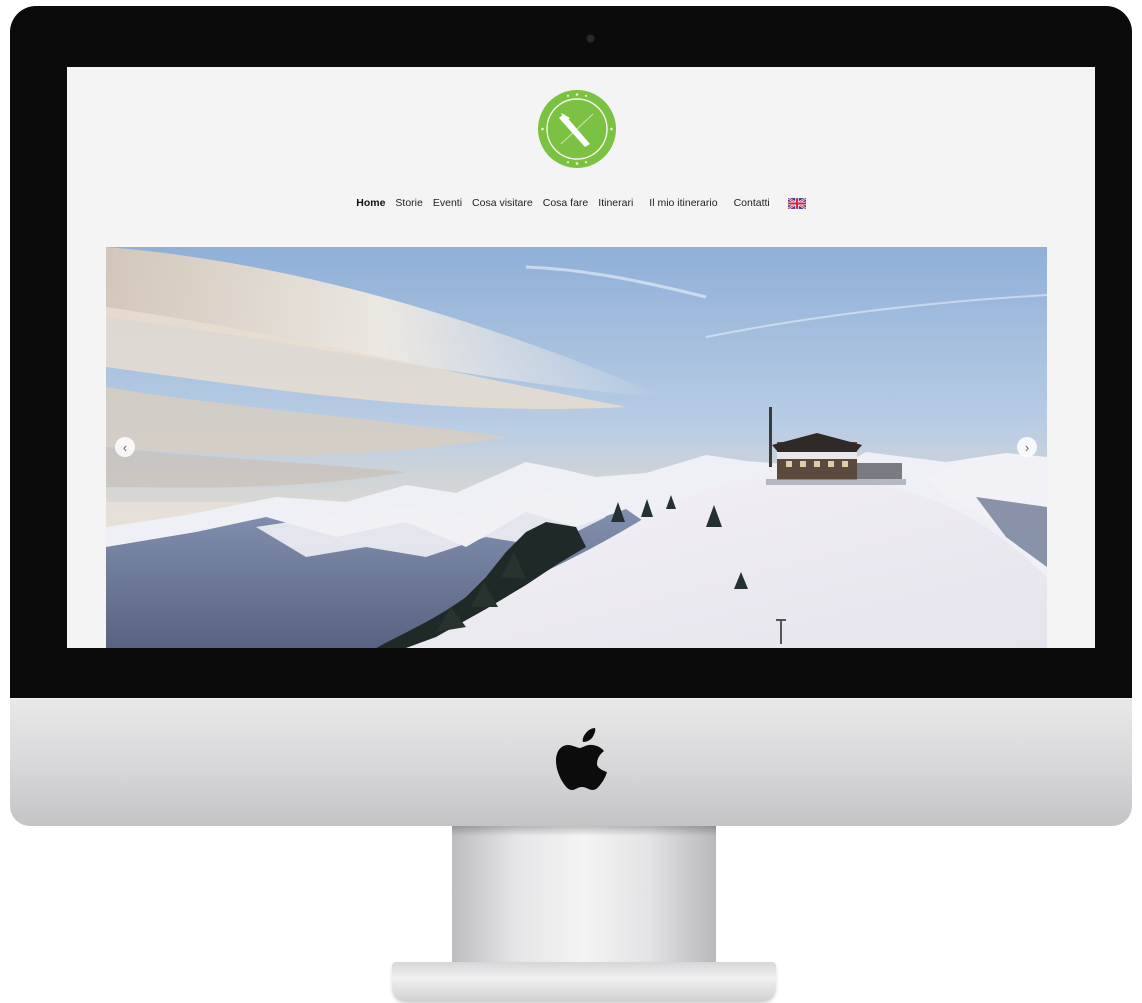  I want to click on nav-item-il-mio-itinerario: Il mio itinerario, so click(683, 203).